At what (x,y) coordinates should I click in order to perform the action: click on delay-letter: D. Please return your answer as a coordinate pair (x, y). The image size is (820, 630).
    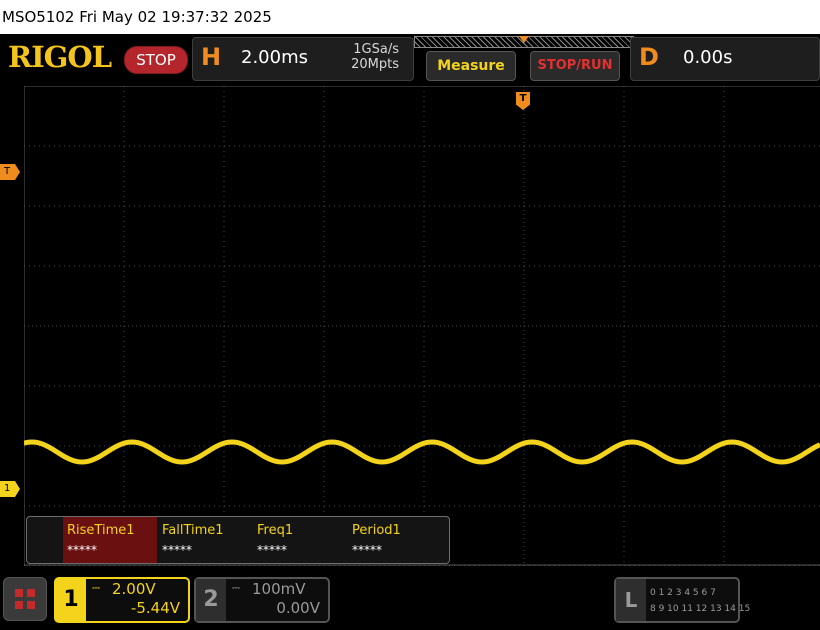
    Looking at the image, I should click on (649, 57).